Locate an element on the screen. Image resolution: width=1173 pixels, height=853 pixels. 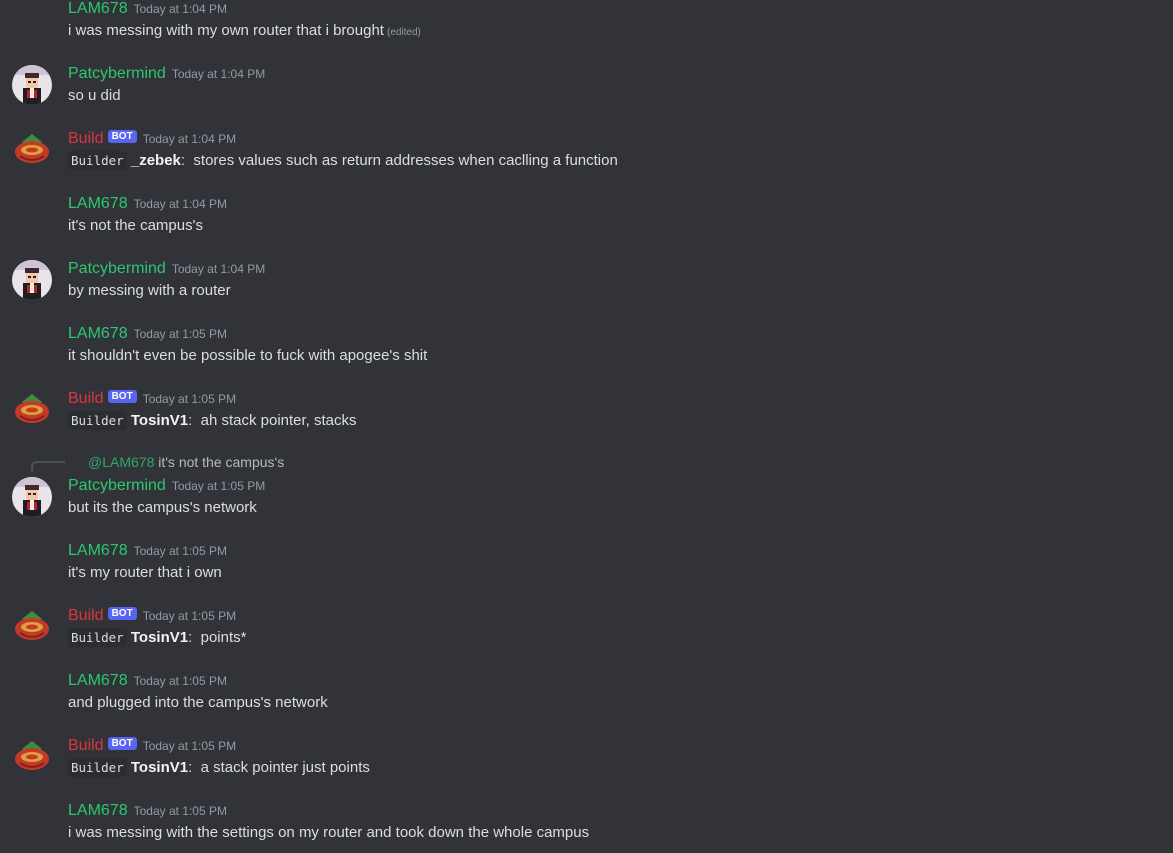
reply-connector is located at coordinates (48, 466).